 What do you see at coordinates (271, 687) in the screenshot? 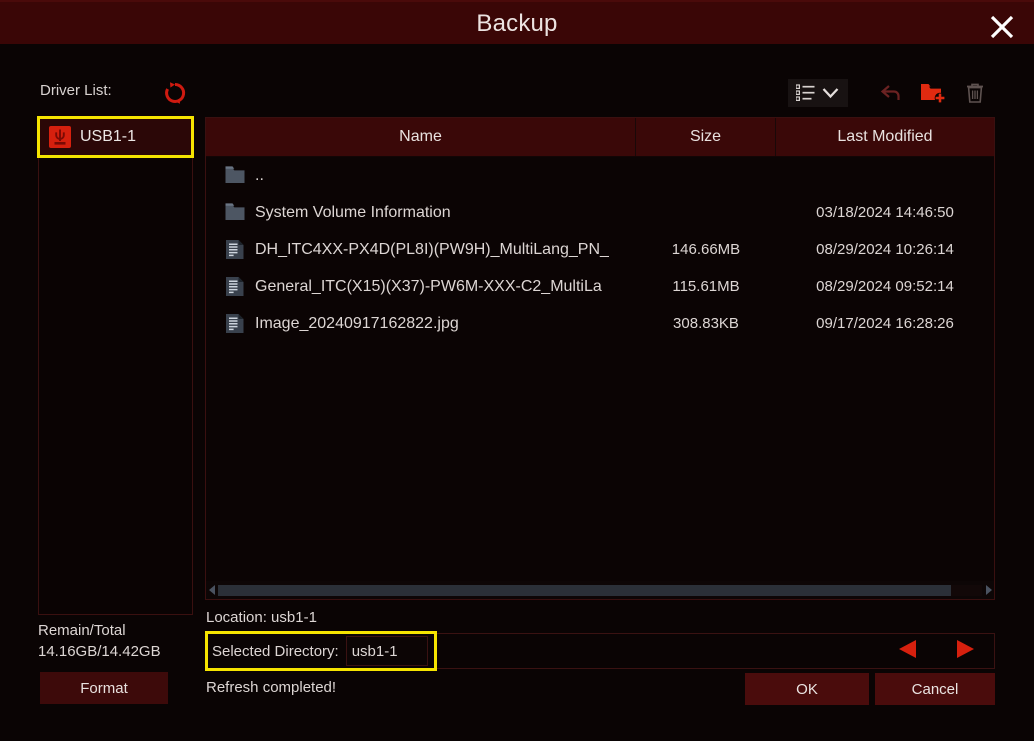
I see `status-message: Refresh completed!` at bounding box center [271, 687].